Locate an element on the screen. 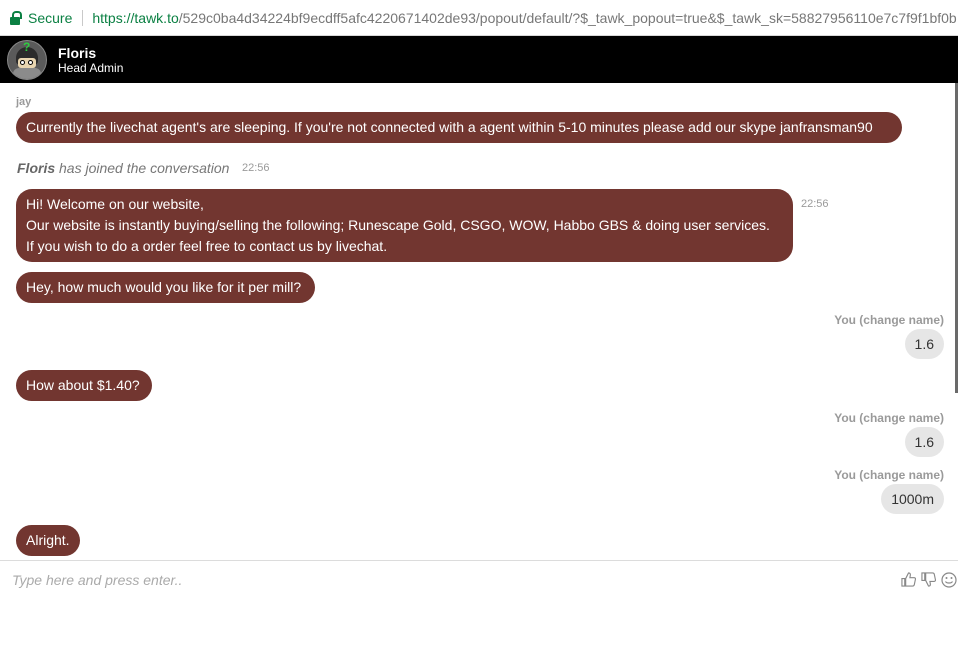 Image resolution: width=958 pixels, height=646 pixels. chat-header: ? Floris Head Admin is located at coordinates (479, 59).